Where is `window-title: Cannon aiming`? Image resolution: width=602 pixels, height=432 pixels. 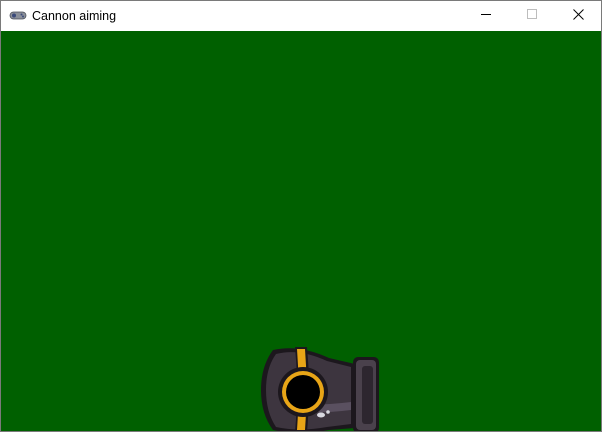 window-title: Cannon aiming is located at coordinates (74, 16).